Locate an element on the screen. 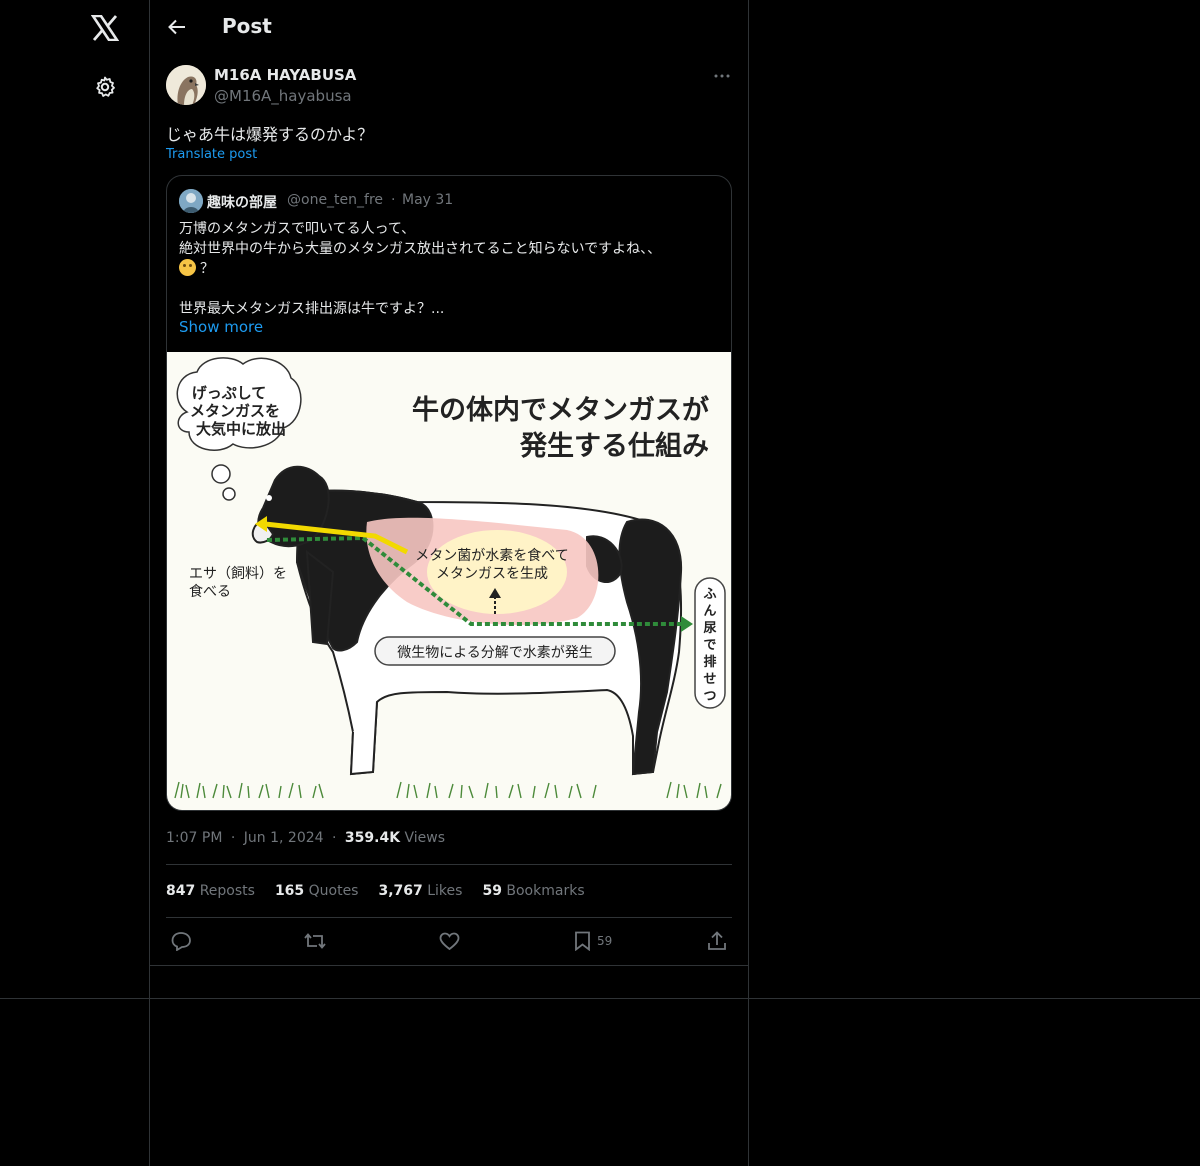 This screenshot has width=1200, height=1166. post-time: 1:07 PM is located at coordinates (194, 838).